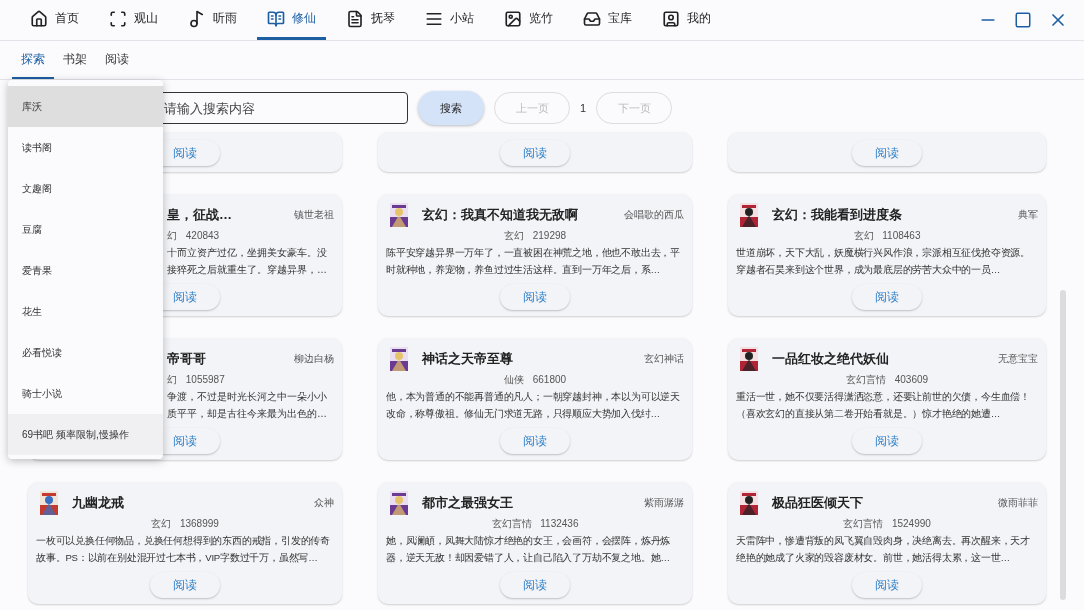 The width and height of the screenshot is (1084, 610). I want to click on user-icon, so click(671, 18).